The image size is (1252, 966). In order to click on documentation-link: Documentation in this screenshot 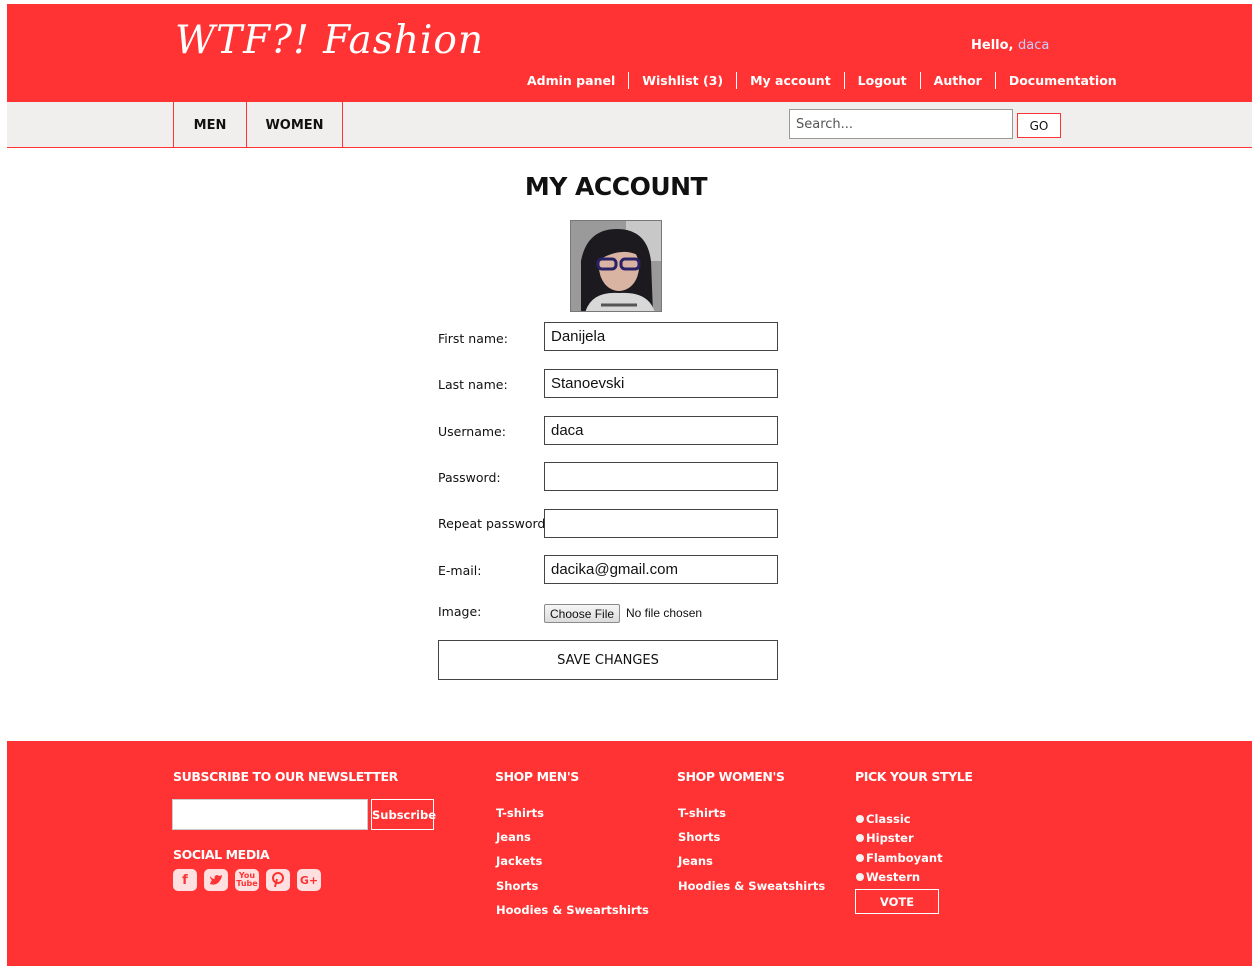, I will do `click(1063, 80)`.